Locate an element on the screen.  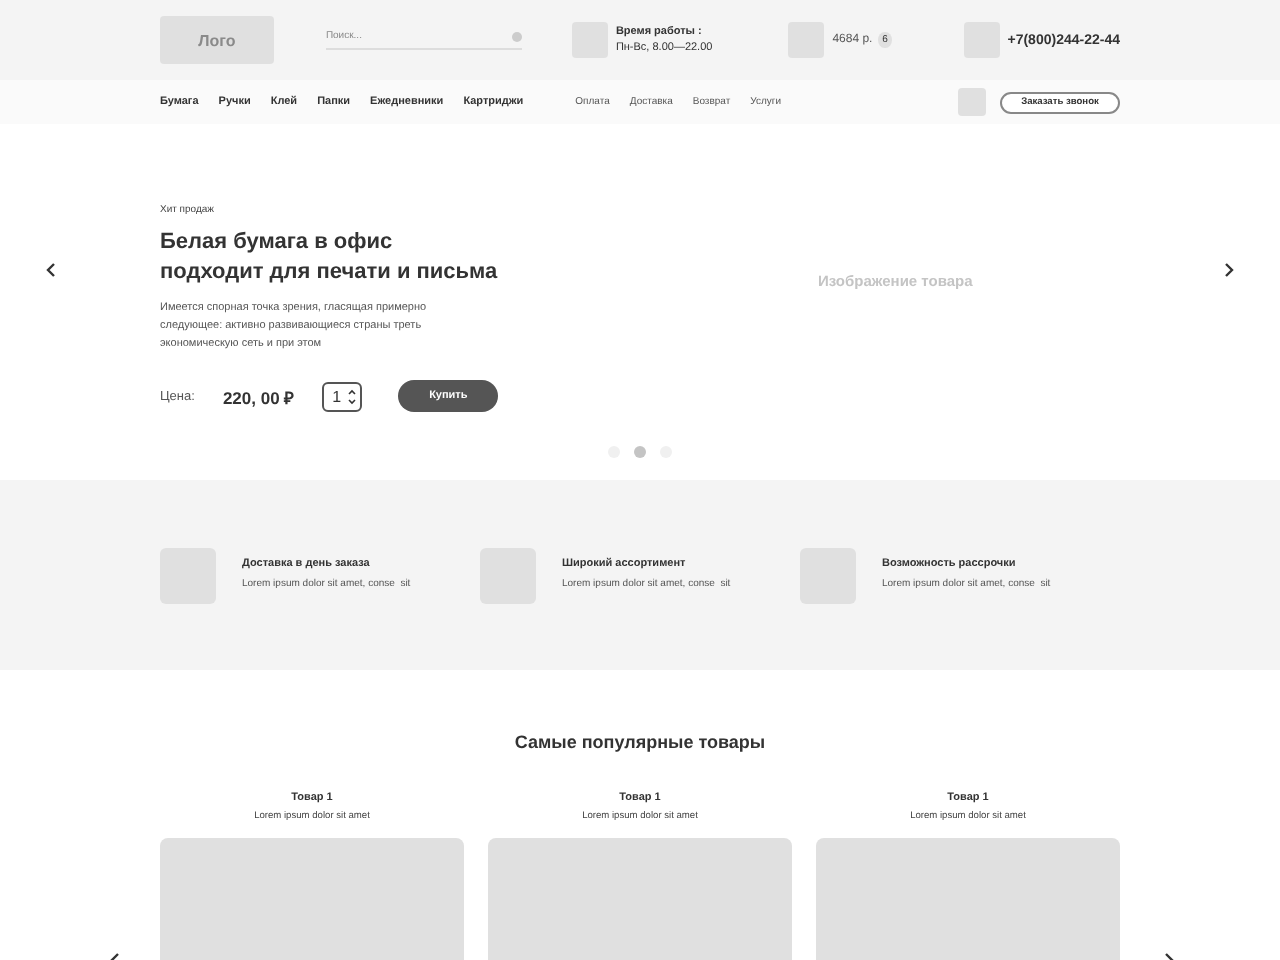
stepper-icon is located at coordinates (352, 396).